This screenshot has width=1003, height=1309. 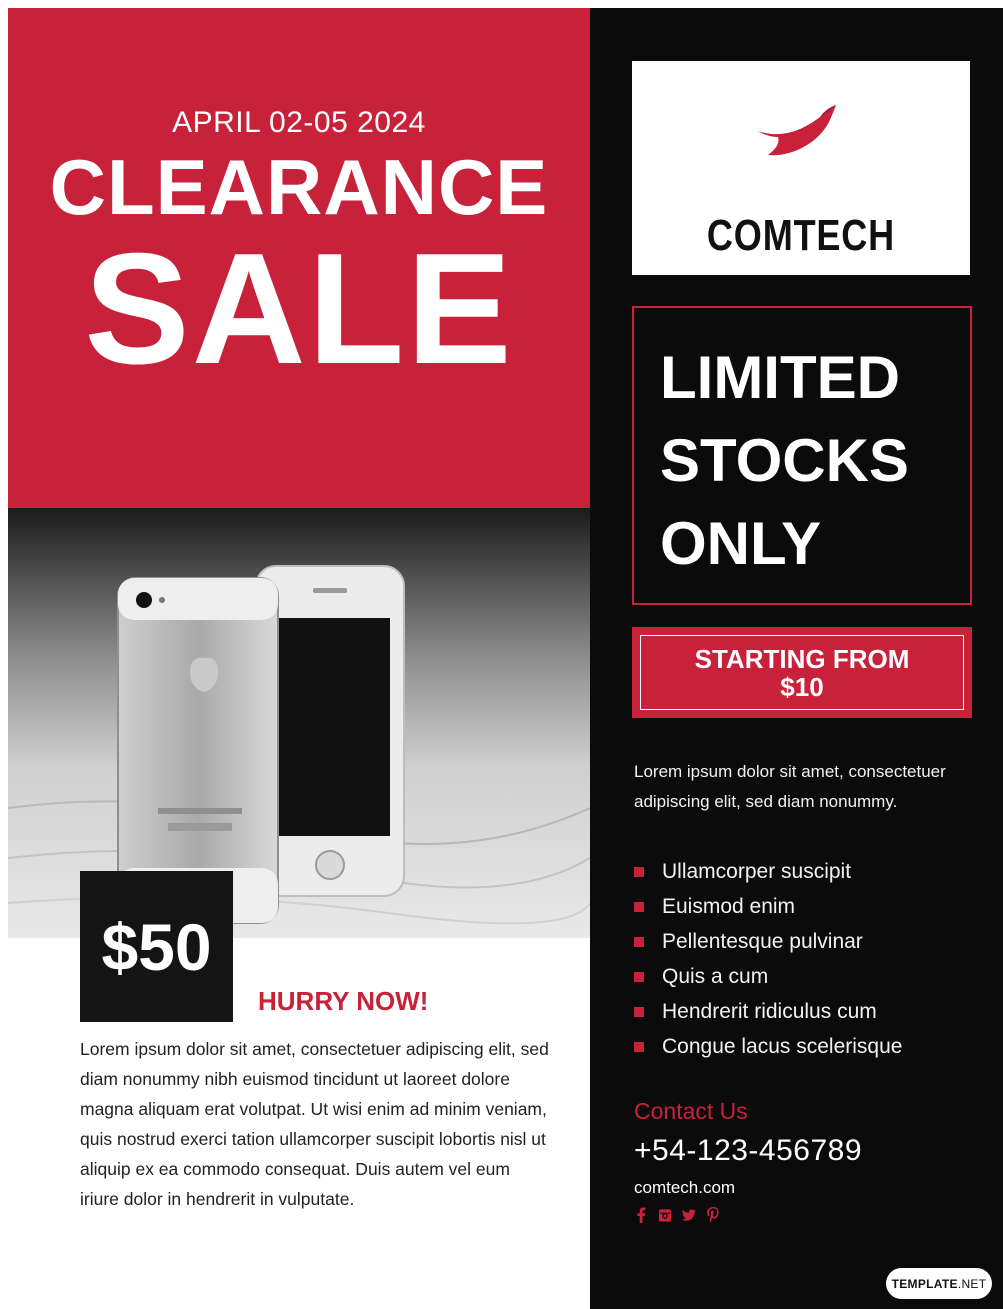 I want to click on headline-clearance: CLEARANCE, so click(x=299, y=187).